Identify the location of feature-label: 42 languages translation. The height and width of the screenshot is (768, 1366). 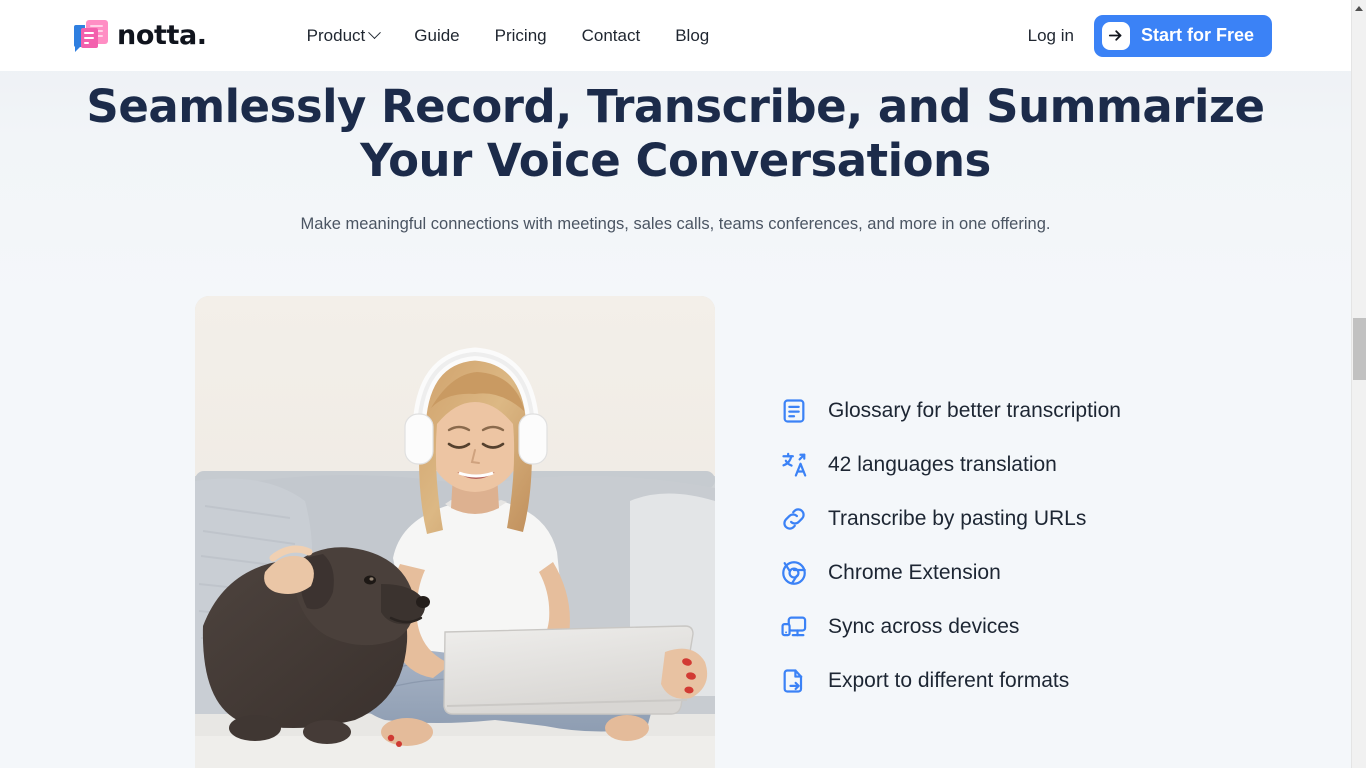
(942, 464).